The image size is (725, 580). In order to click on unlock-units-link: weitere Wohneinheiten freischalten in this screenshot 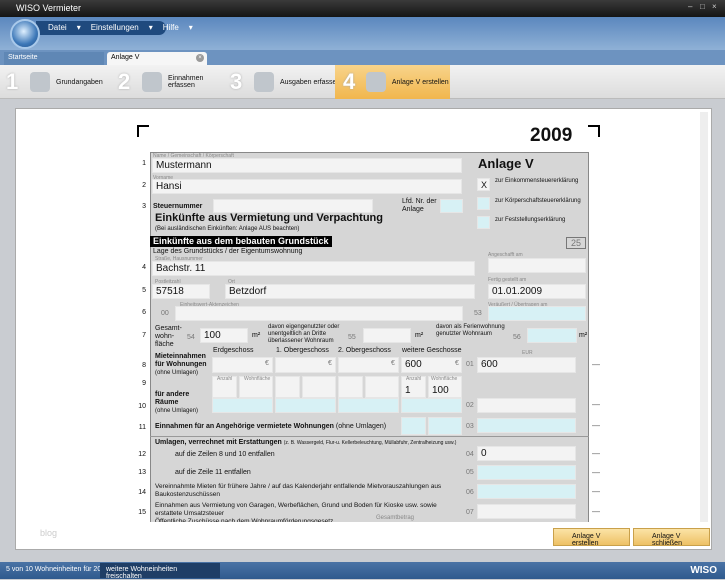, I will do `click(160, 571)`.